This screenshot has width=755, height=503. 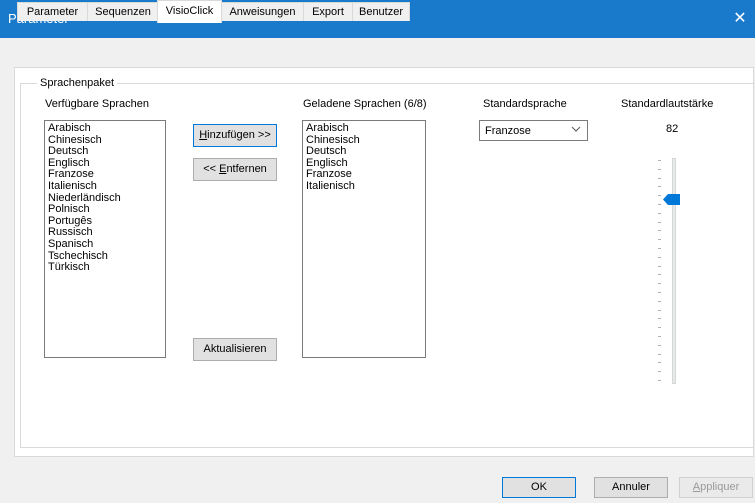 I want to click on available-languages-label: Verfügbare Sprachen, so click(x=97, y=104).